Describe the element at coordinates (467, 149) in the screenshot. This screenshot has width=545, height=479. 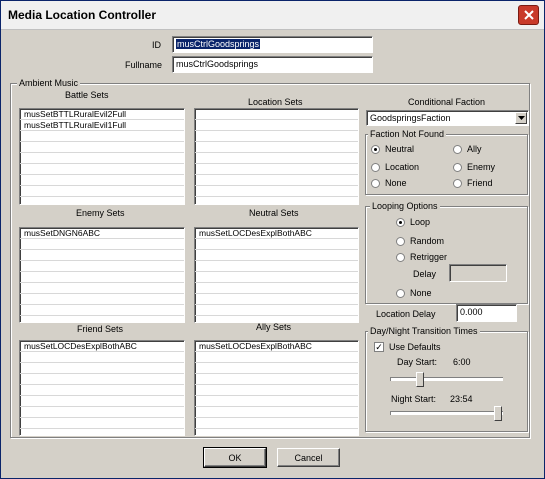
I see `radio-ally: Ally` at that location.